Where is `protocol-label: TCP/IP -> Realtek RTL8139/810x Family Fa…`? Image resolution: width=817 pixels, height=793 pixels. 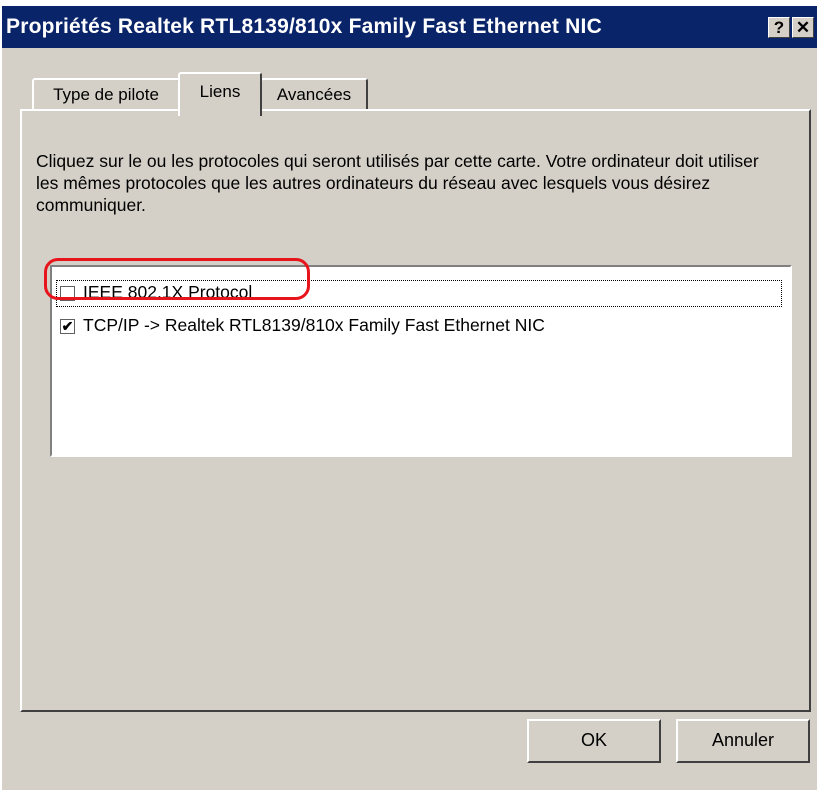 protocol-label: TCP/IP -> Realtek RTL8139/810x Family Fa… is located at coordinates (314, 325).